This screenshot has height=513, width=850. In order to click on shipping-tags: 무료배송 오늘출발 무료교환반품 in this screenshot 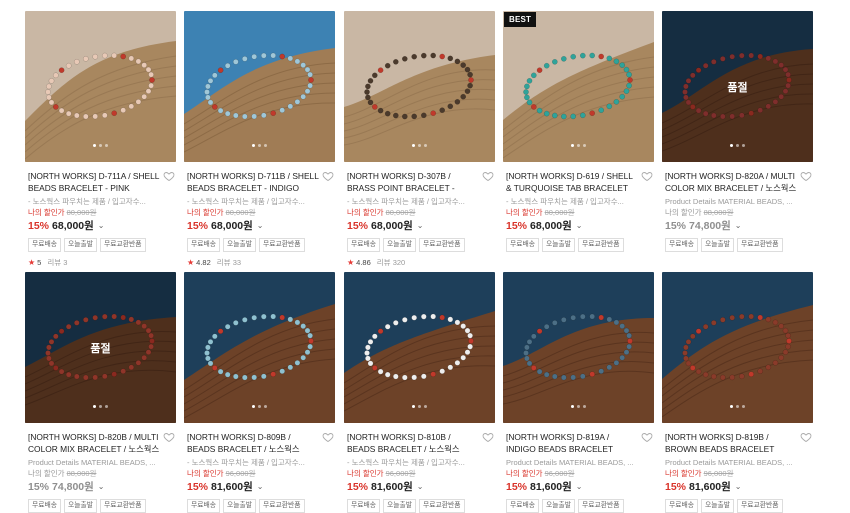, I will do `click(738, 506)`.